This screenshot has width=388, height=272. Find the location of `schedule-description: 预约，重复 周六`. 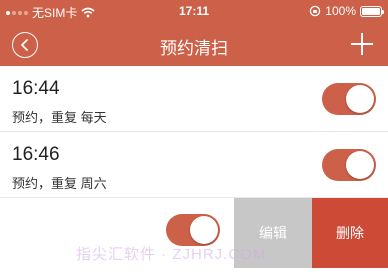

schedule-description: 预约，重复 周六 is located at coordinates (59, 183).